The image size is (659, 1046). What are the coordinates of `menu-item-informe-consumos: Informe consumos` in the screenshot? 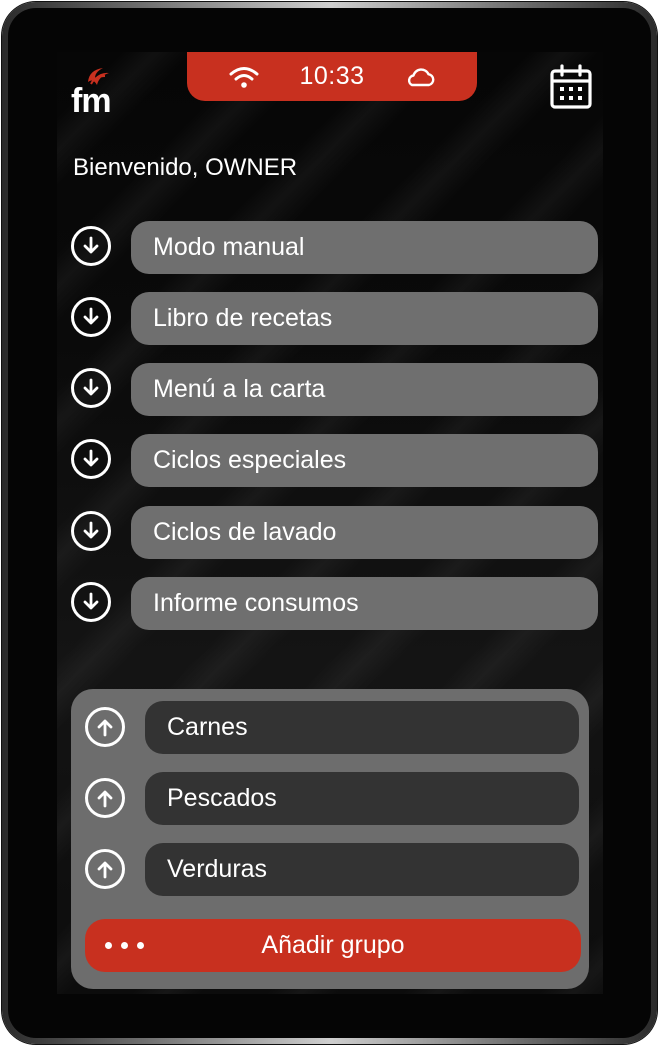 It's located at (334, 603).